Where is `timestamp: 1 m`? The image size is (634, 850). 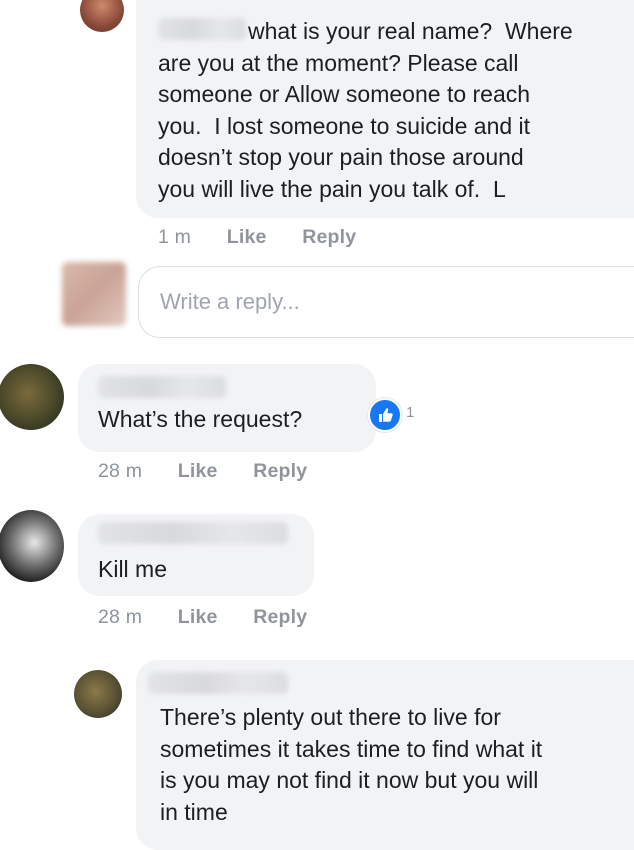 timestamp: 1 m is located at coordinates (174, 237).